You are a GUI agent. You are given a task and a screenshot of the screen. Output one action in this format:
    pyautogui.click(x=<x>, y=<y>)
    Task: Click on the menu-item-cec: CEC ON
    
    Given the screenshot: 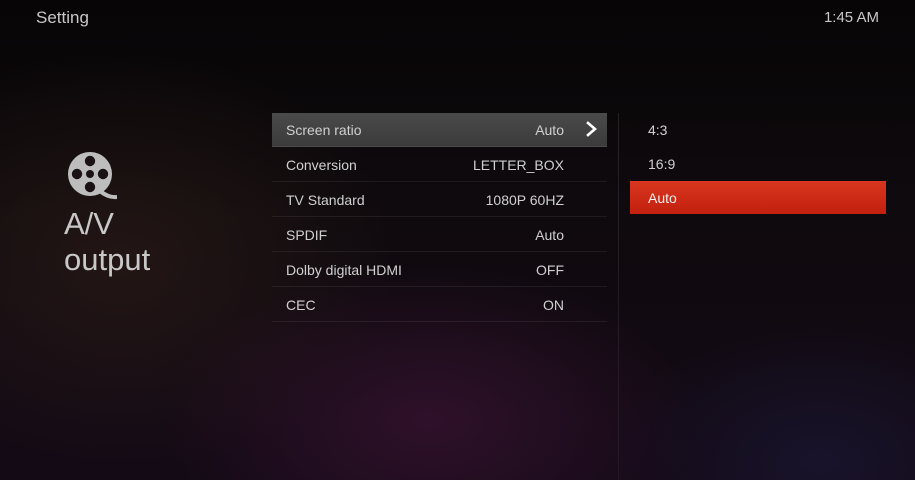 What is the action you would take?
    pyautogui.click(x=439, y=305)
    